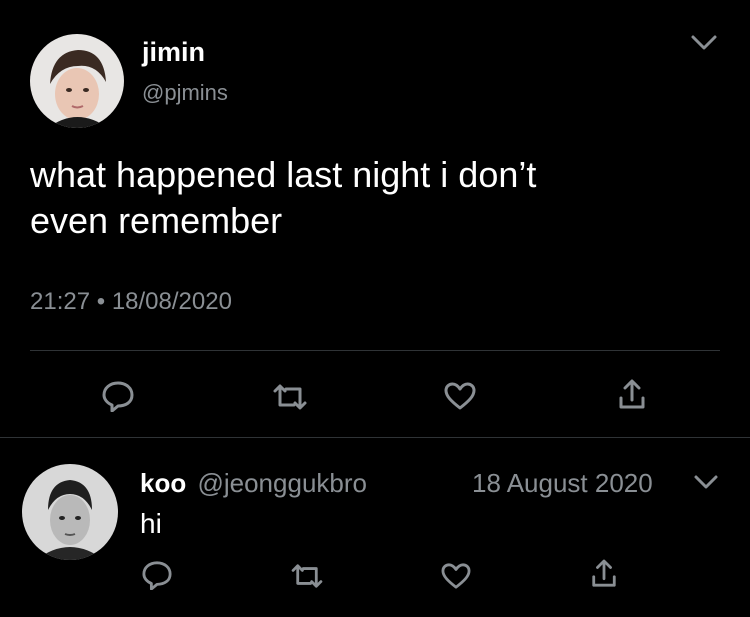  Describe the element at coordinates (70, 512) in the screenshot. I see `reply-author-avatar` at that location.